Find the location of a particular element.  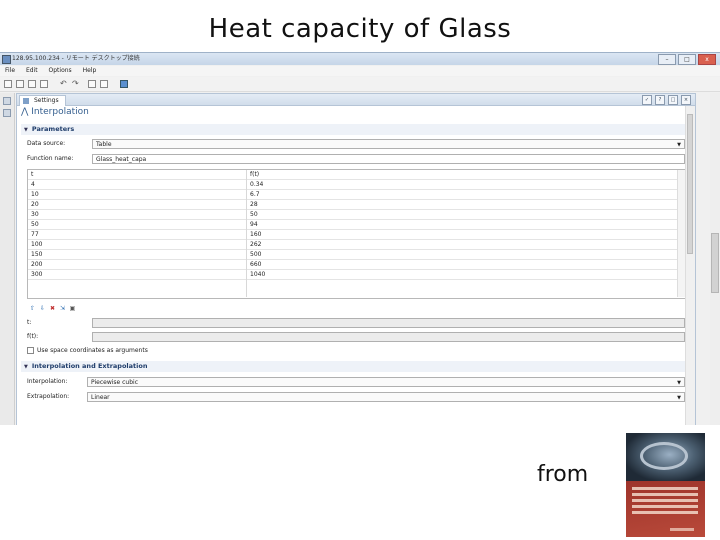

save-icon: ▣ is located at coordinates (72, 308).